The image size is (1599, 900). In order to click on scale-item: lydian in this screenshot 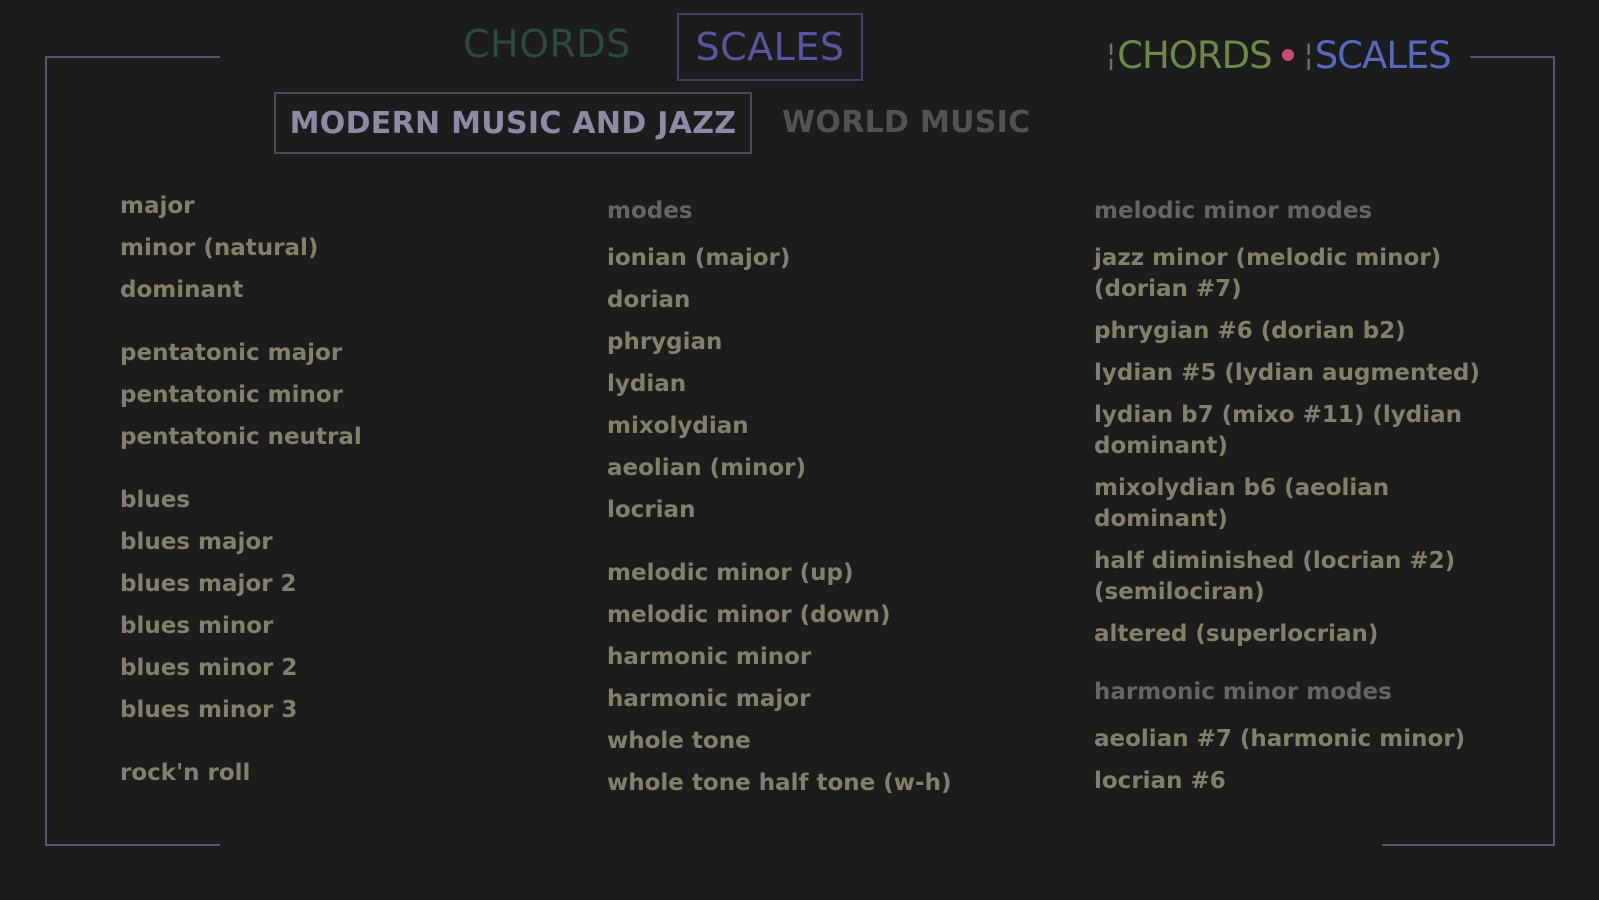, I will do `click(646, 384)`.